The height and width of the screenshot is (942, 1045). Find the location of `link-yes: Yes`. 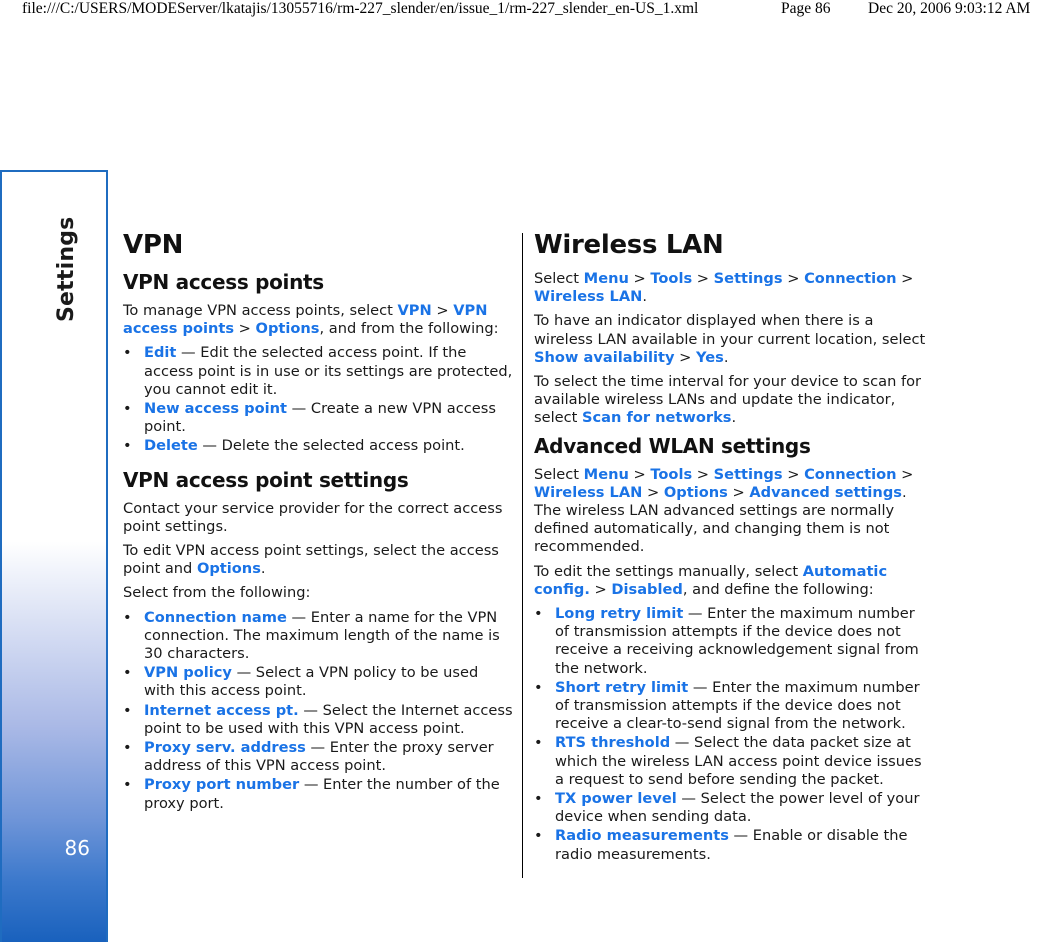

link-yes: Yes is located at coordinates (710, 357).